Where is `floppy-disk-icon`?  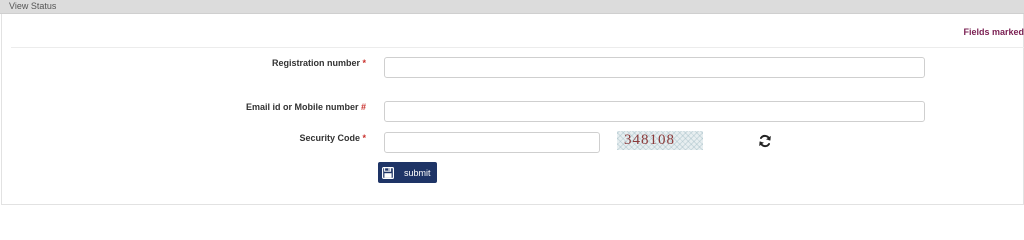
floppy-disk-icon is located at coordinates (388, 172).